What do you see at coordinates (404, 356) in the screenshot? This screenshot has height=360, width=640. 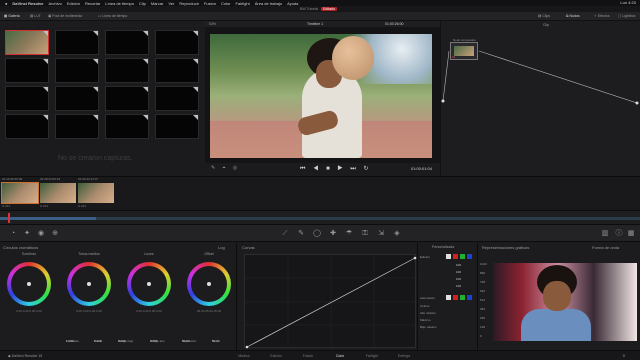 I see `page-deliver: Entrega` at bounding box center [404, 356].